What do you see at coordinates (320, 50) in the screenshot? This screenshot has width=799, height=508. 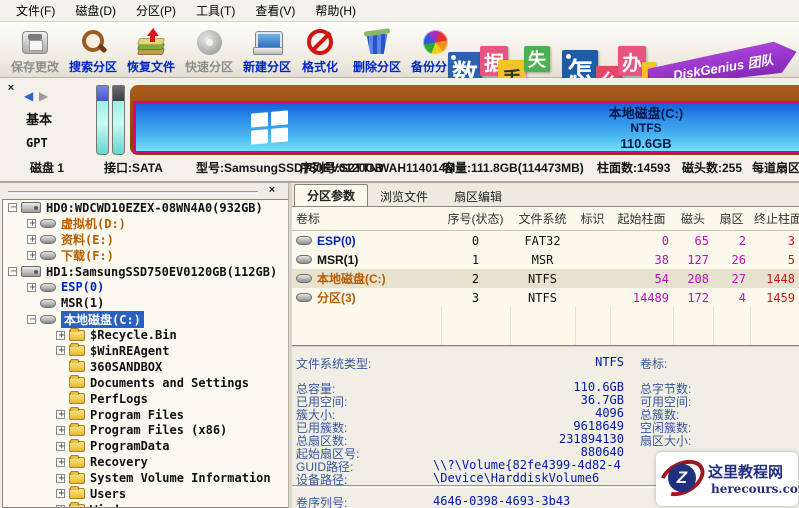 I see `format-button: 格式化` at bounding box center [320, 50].